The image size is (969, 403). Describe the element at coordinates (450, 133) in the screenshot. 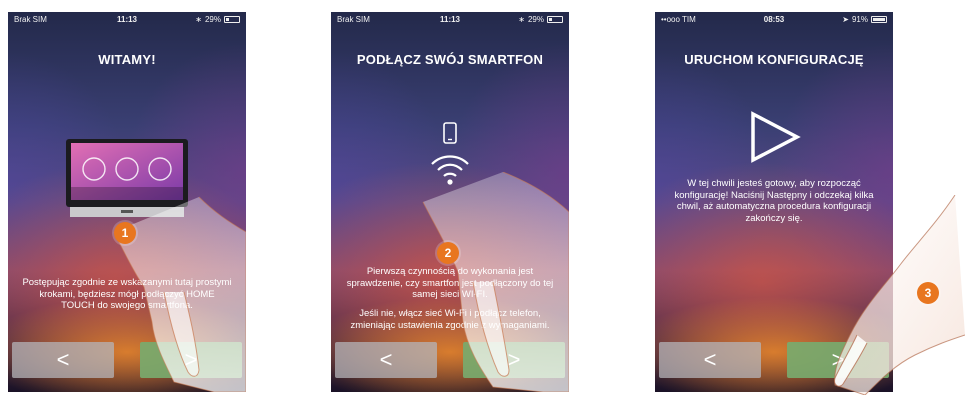

I see `smartphone-icon` at that location.